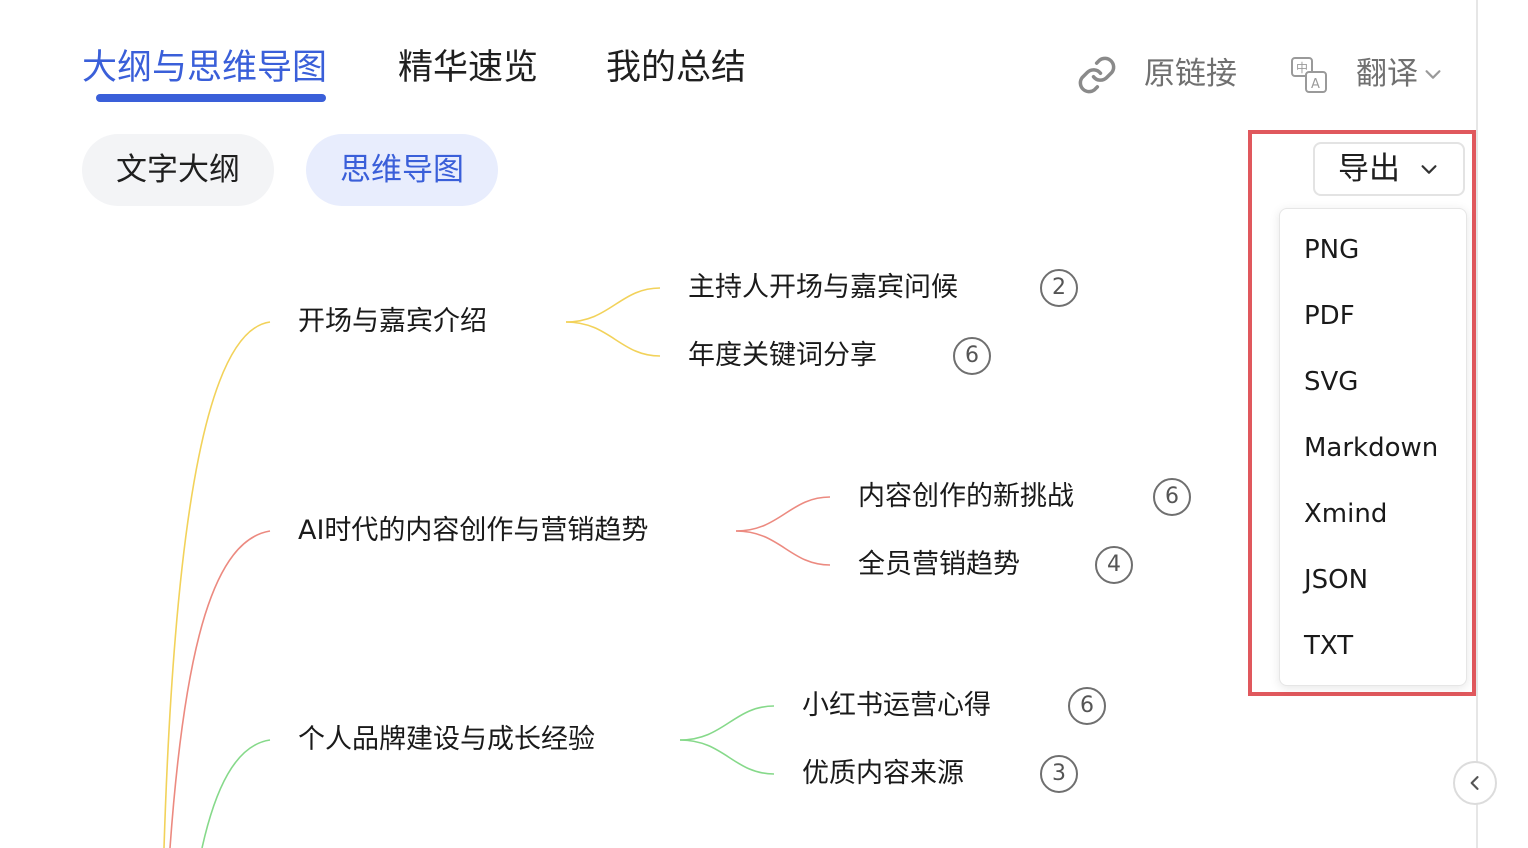 Image resolution: width=1528 pixels, height=848 pixels. I want to click on export-label: 导出, so click(1369, 169).